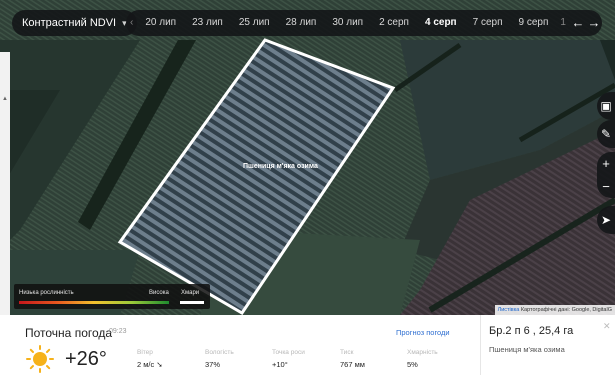  What do you see at coordinates (112, 296) in the screenshot?
I see `ndvi-legend: Низька рослинність Висока Хмари` at bounding box center [112, 296].